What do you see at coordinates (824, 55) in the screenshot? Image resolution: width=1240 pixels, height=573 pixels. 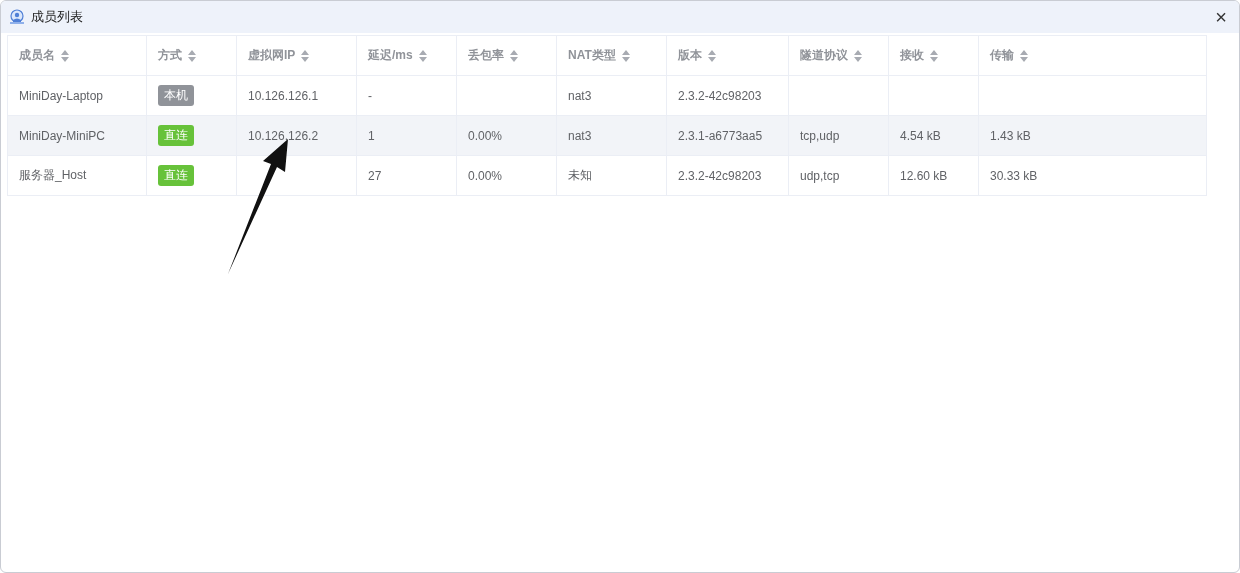 I see `column-header: 隧道协议` at bounding box center [824, 55].